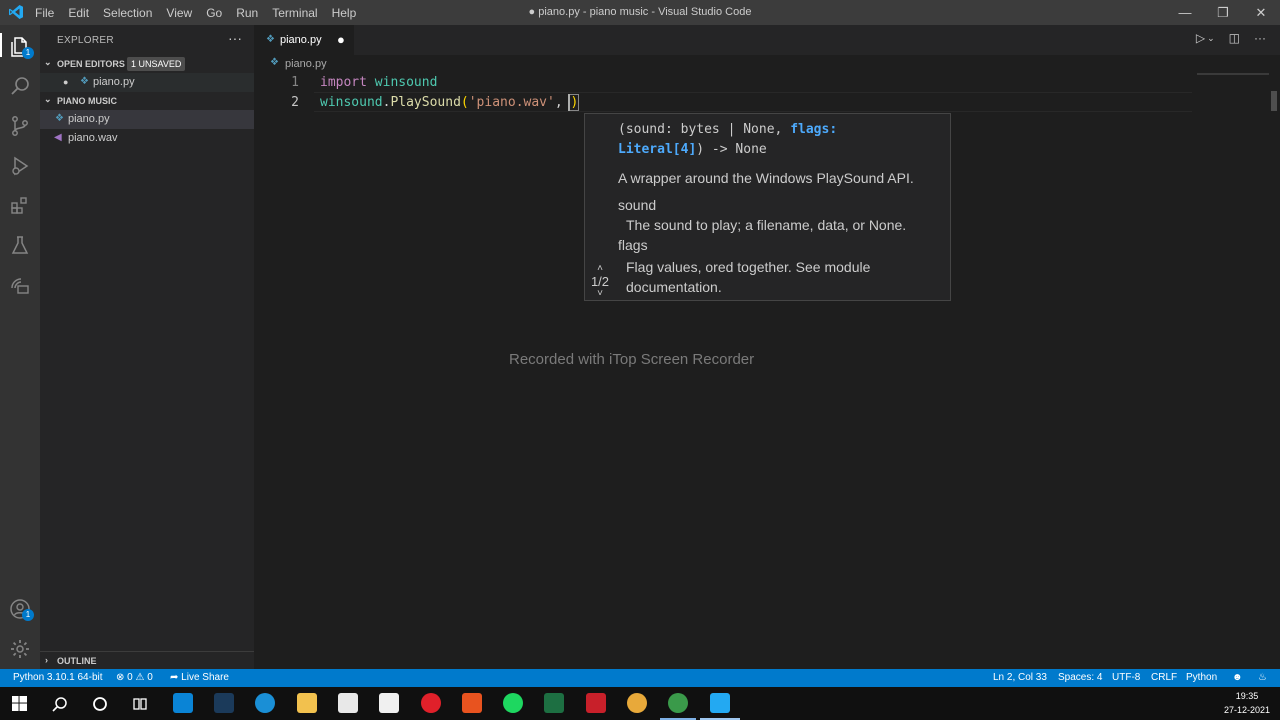 The height and width of the screenshot is (720, 1280). What do you see at coordinates (28, 53) in the screenshot?
I see `explorer-badge: 1` at bounding box center [28, 53].